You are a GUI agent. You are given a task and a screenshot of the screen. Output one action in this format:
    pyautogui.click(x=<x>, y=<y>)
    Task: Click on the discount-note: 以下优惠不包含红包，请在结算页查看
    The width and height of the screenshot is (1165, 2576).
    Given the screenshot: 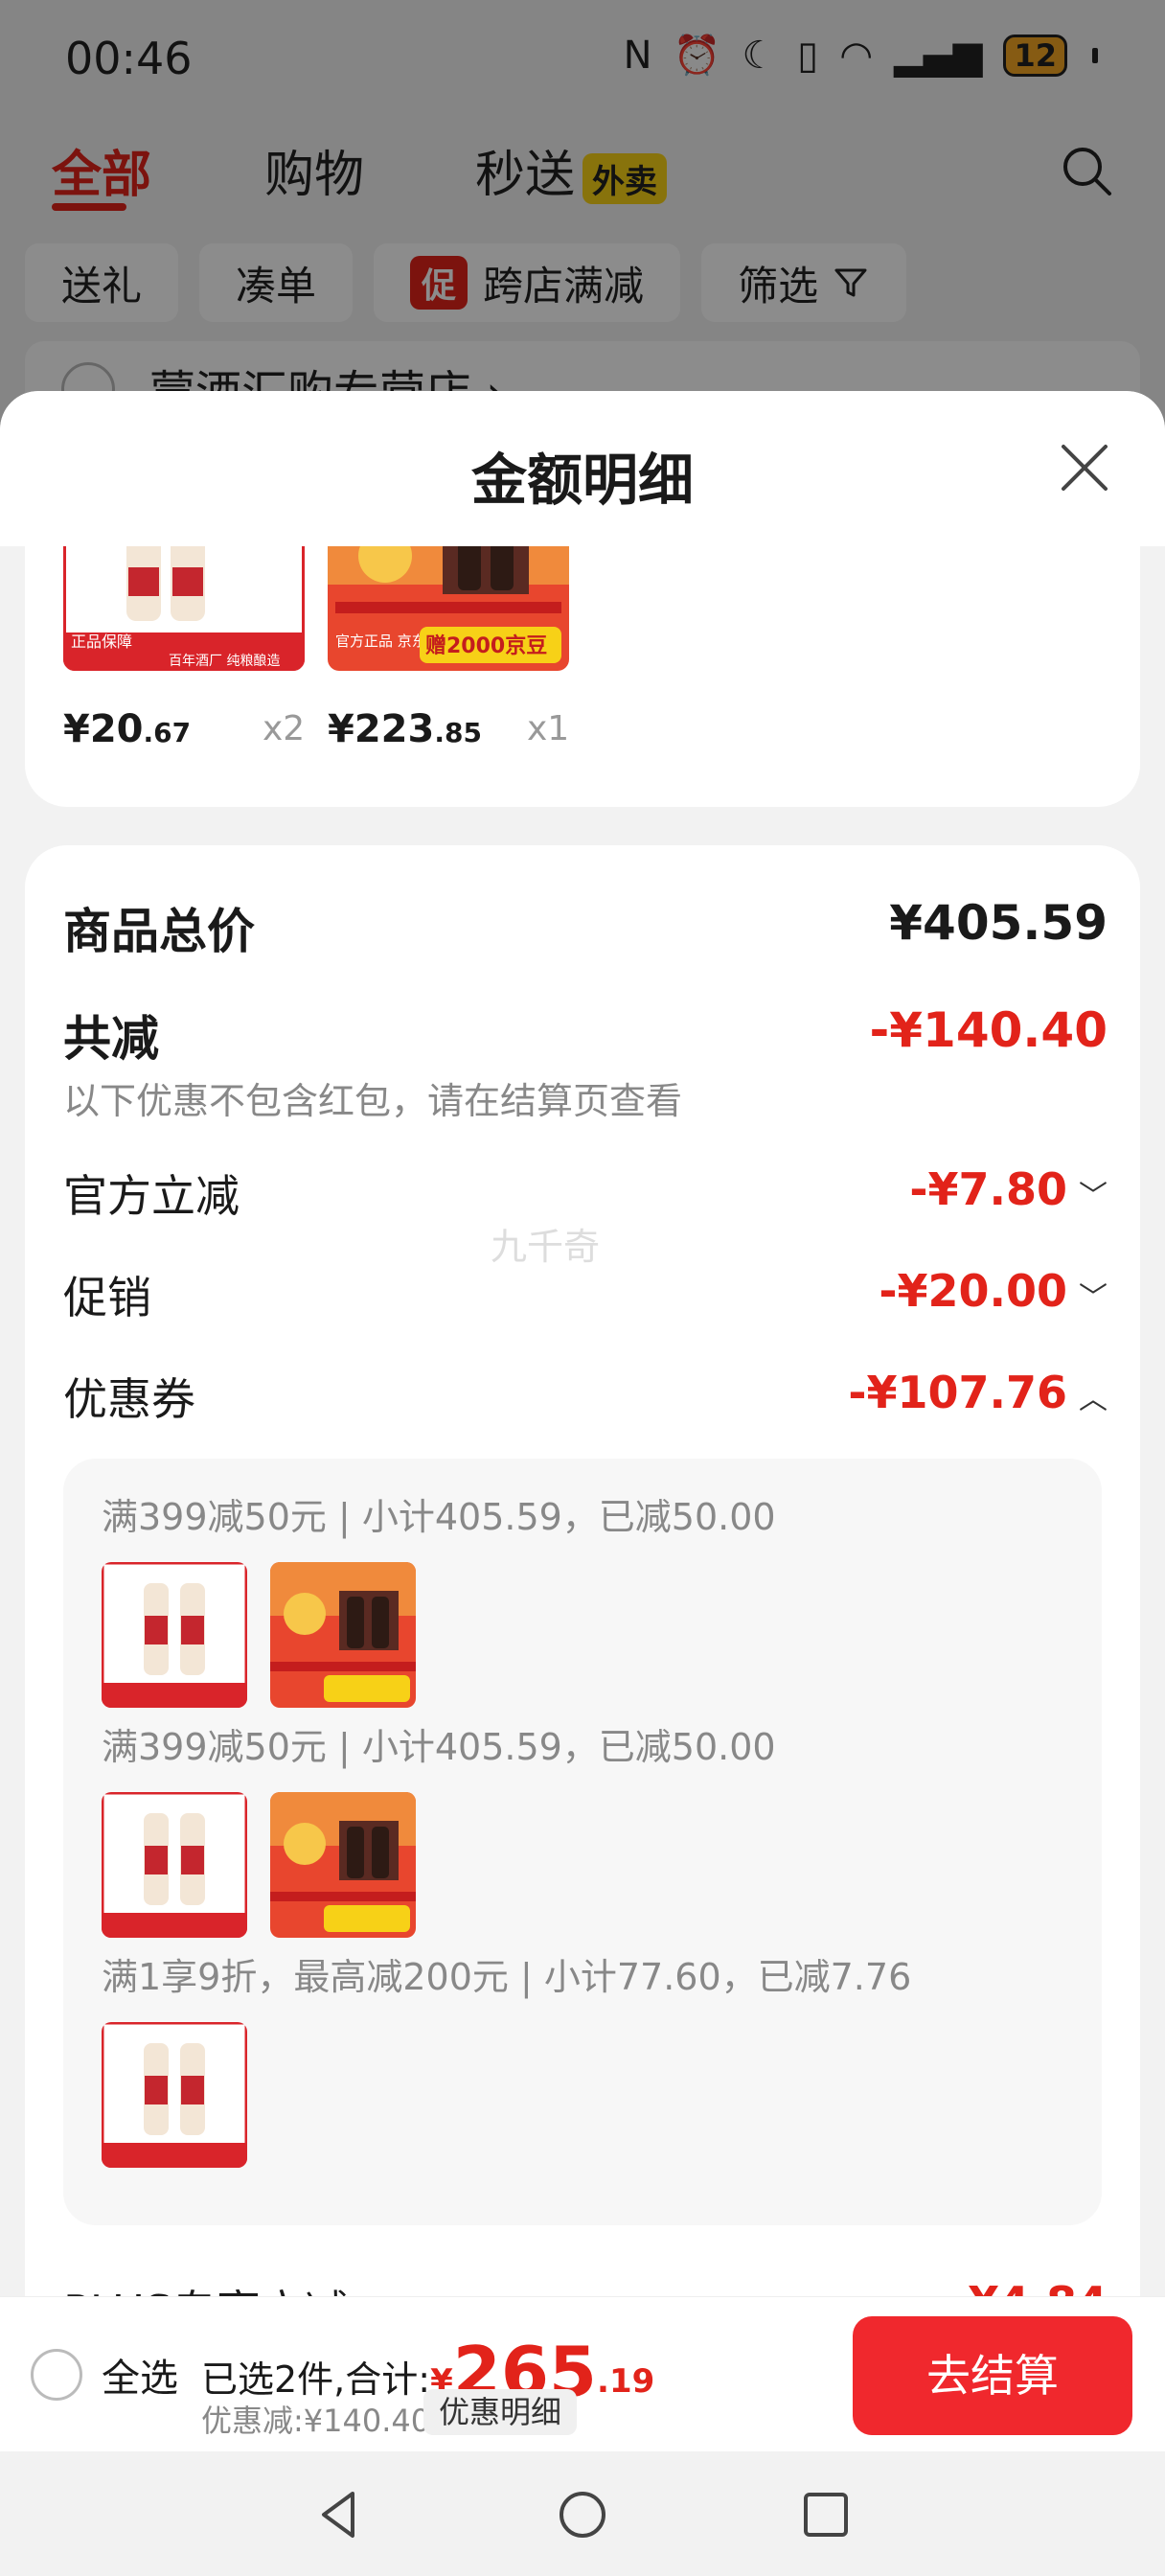 What is the action you would take?
    pyautogui.click(x=373, y=1101)
    